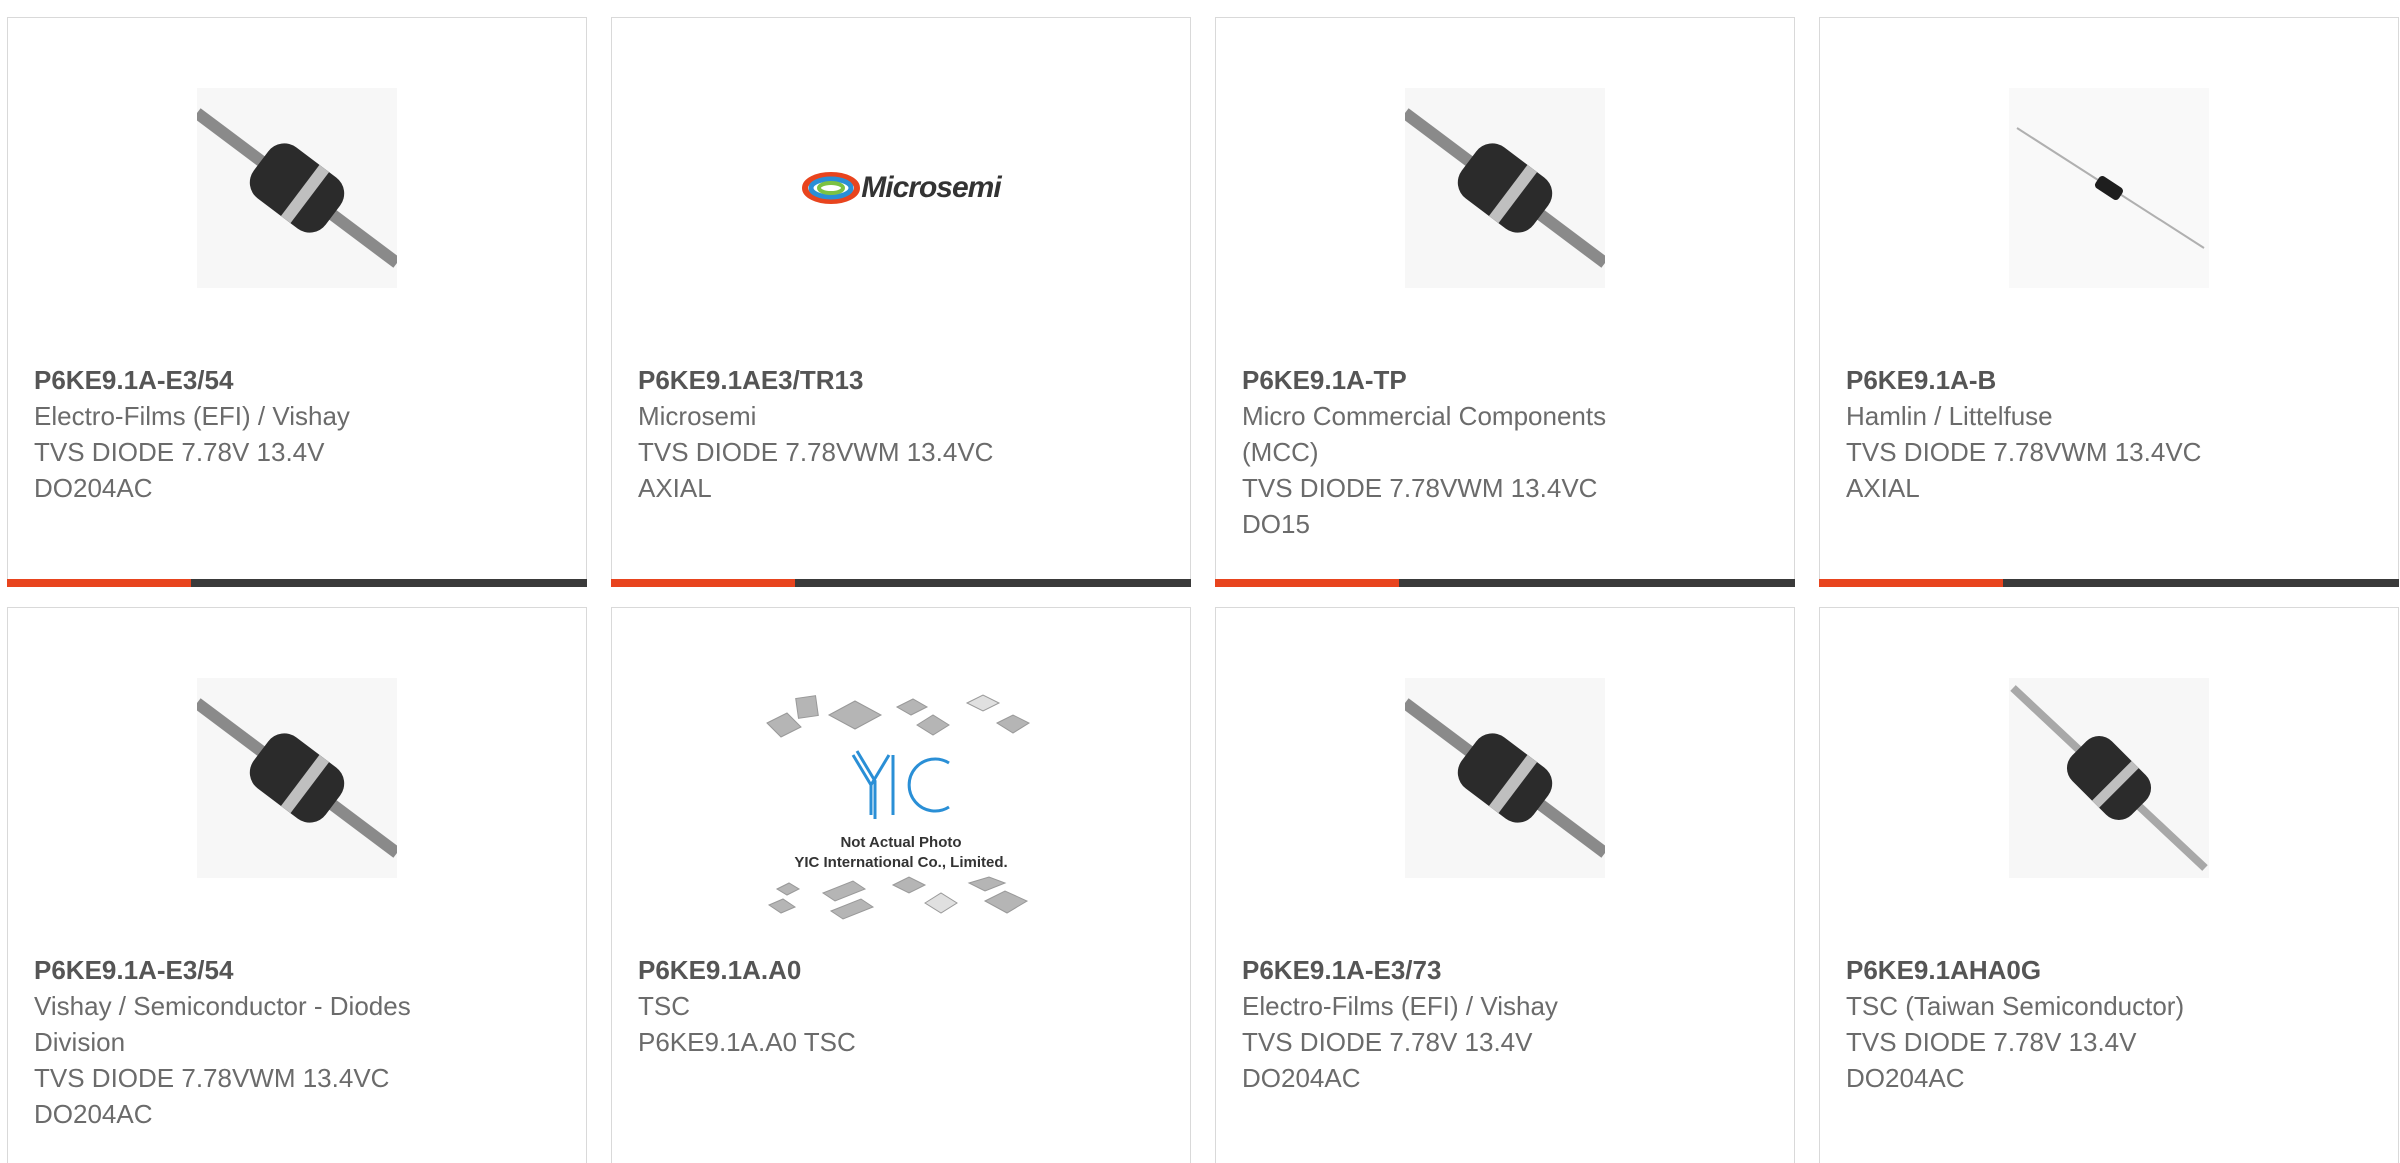 The image size is (2400, 1163). What do you see at coordinates (697, 416) in the screenshot?
I see `manufacturer: Microsemi` at bounding box center [697, 416].